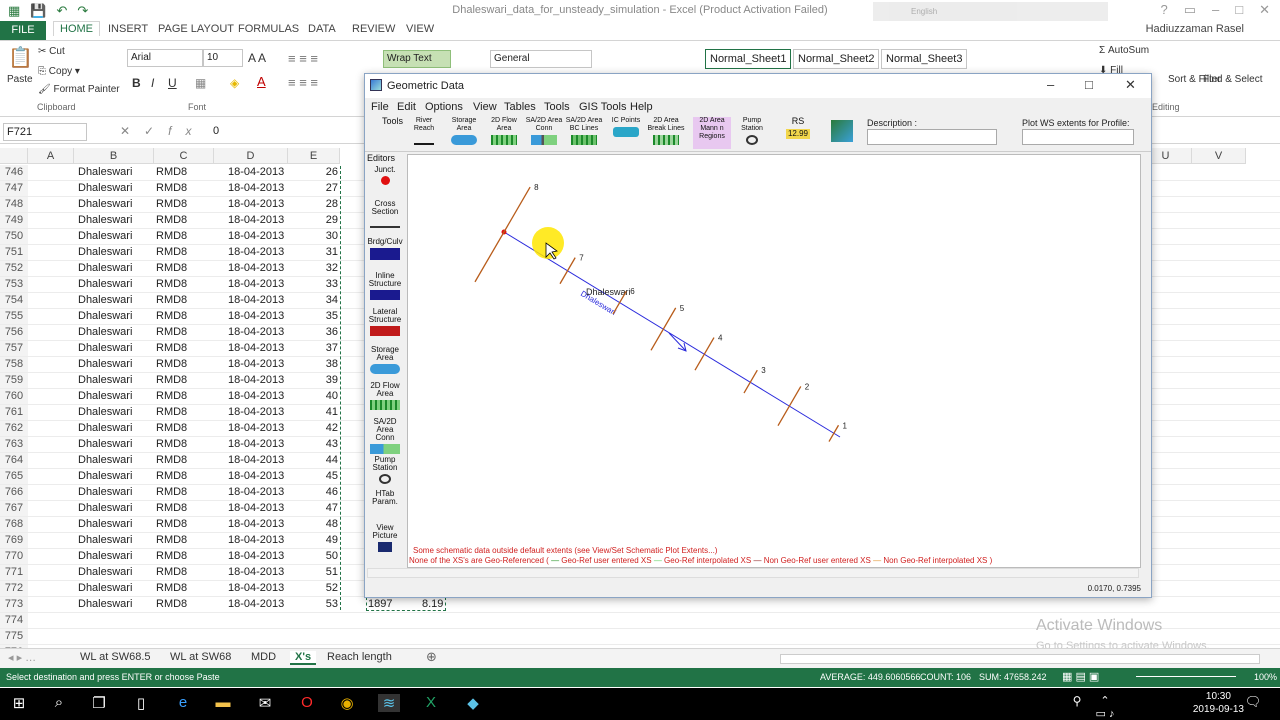 This screenshot has height=720, width=1280. I want to click on cell-value: 26, so click(319, 172).